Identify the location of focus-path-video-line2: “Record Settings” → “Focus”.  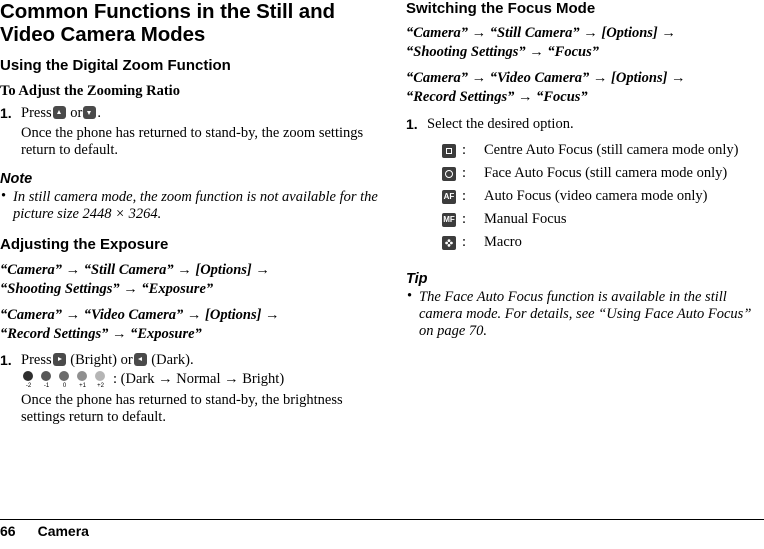
(497, 97).